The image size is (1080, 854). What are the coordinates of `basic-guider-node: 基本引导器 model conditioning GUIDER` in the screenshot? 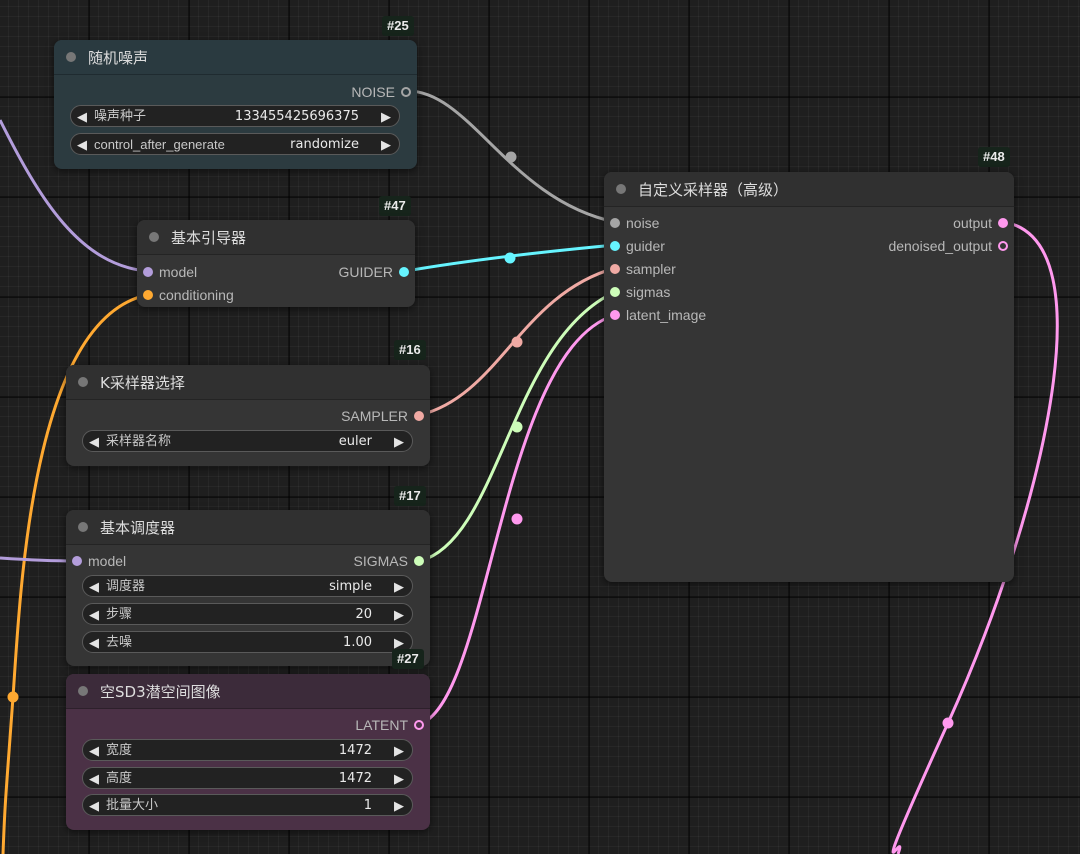 It's located at (276, 263).